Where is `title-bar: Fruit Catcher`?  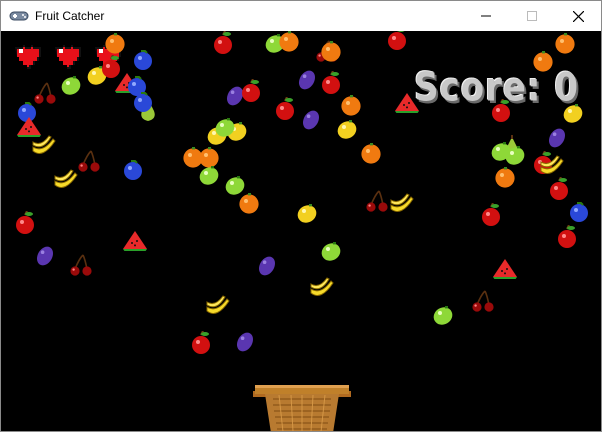
title-bar: Fruit Catcher is located at coordinates (301, 16).